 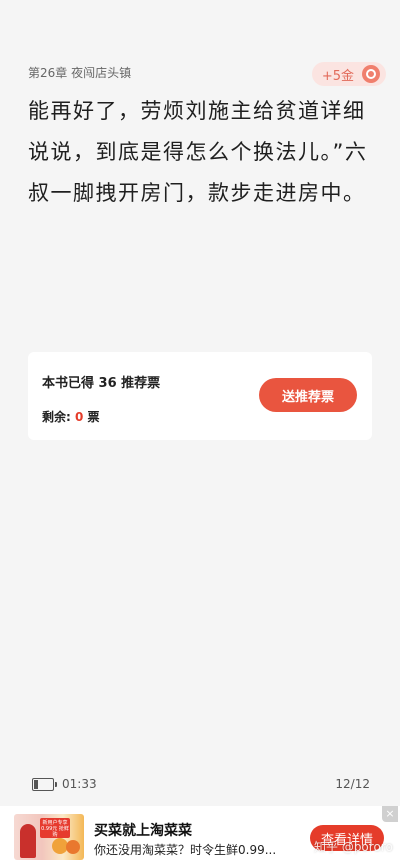 What do you see at coordinates (308, 395) in the screenshot?
I see `send-vote-button: 送推荐票` at bounding box center [308, 395].